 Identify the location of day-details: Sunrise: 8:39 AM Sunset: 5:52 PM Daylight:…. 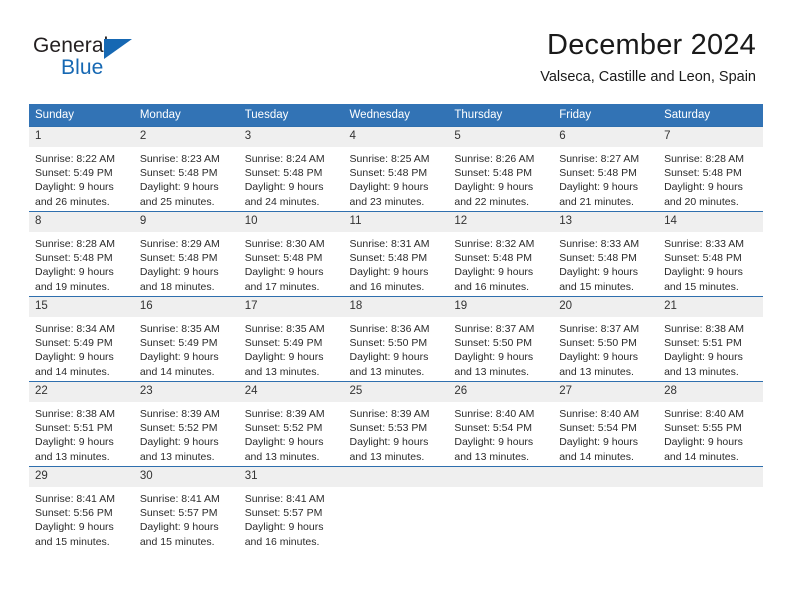
(291, 433).